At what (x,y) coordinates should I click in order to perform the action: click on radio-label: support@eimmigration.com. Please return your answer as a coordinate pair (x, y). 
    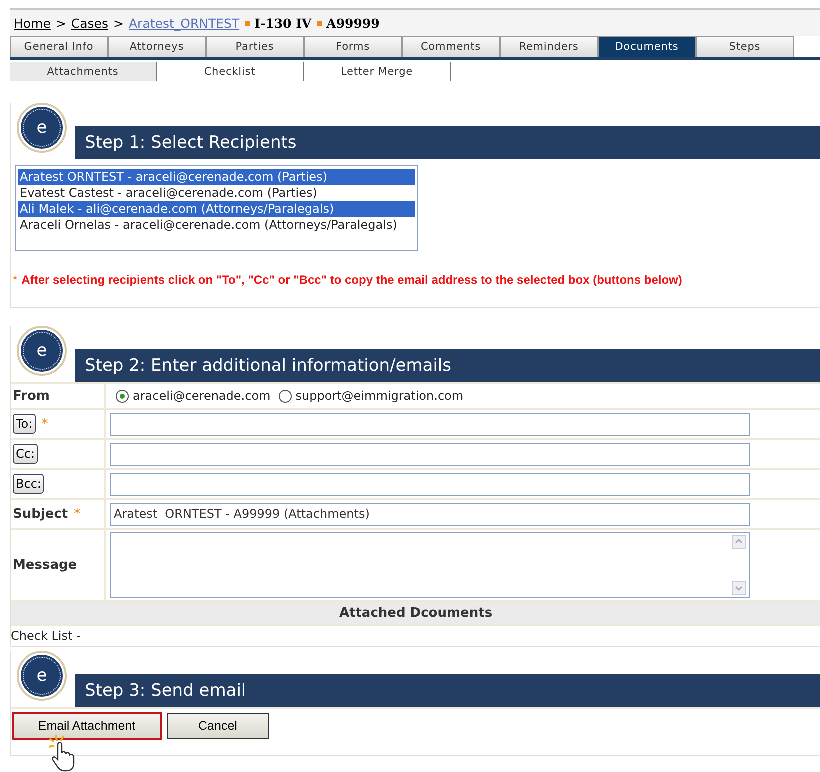
    Looking at the image, I should click on (380, 396).